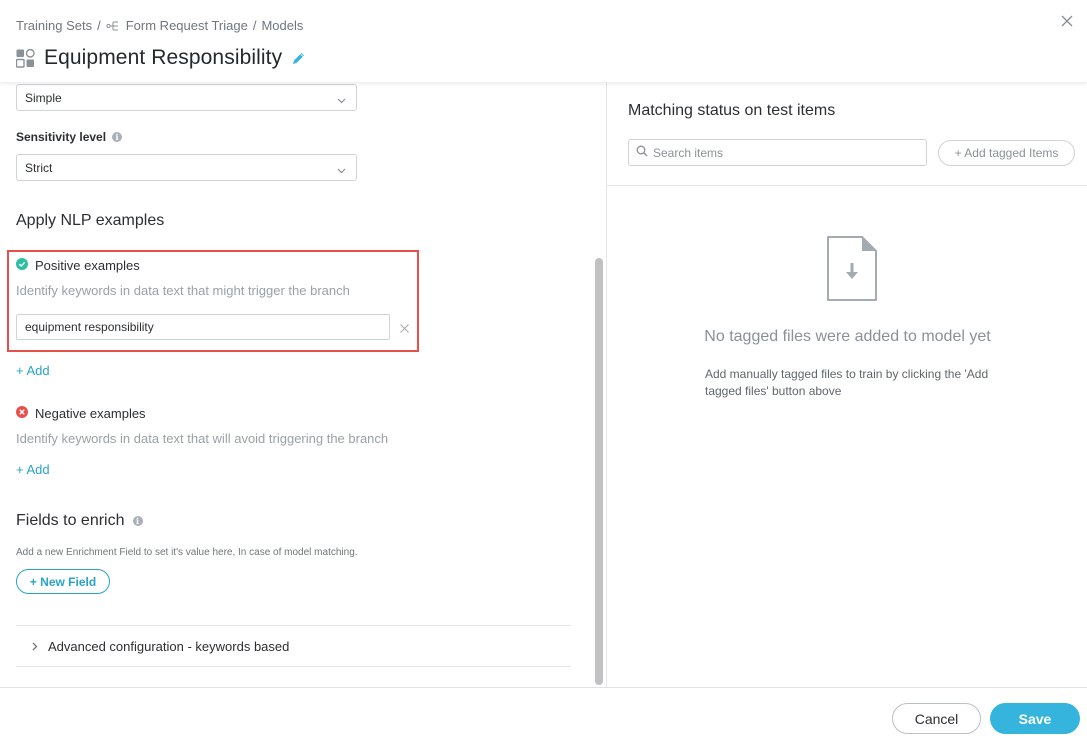 The height and width of the screenshot is (741, 1087). What do you see at coordinates (642, 153) in the screenshot?
I see `search-icon` at bounding box center [642, 153].